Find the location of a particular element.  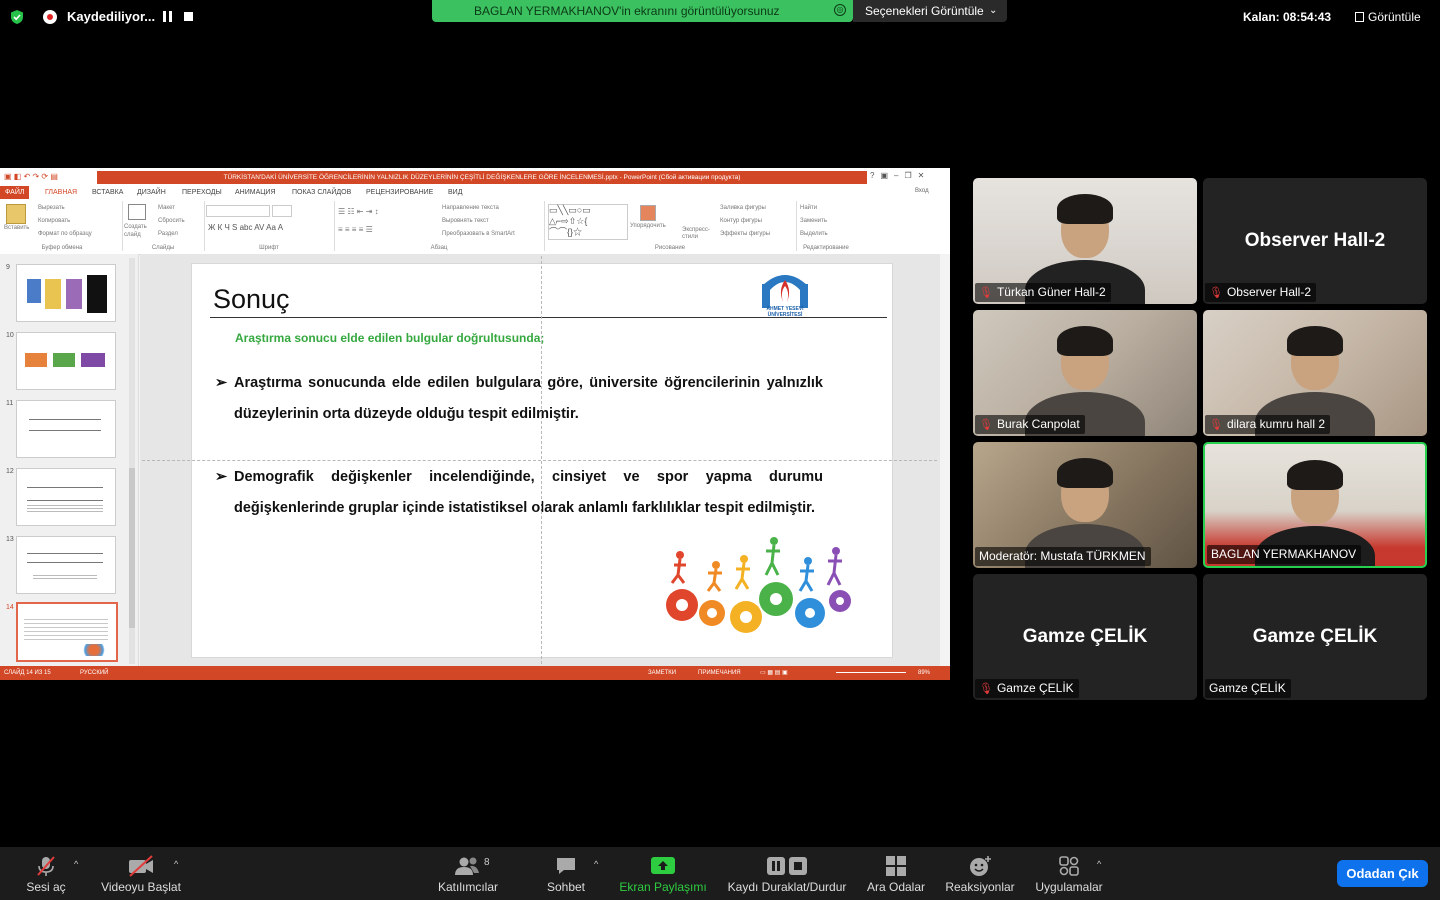

thumbnails-scrollbar is located at coordinates (132, 461).